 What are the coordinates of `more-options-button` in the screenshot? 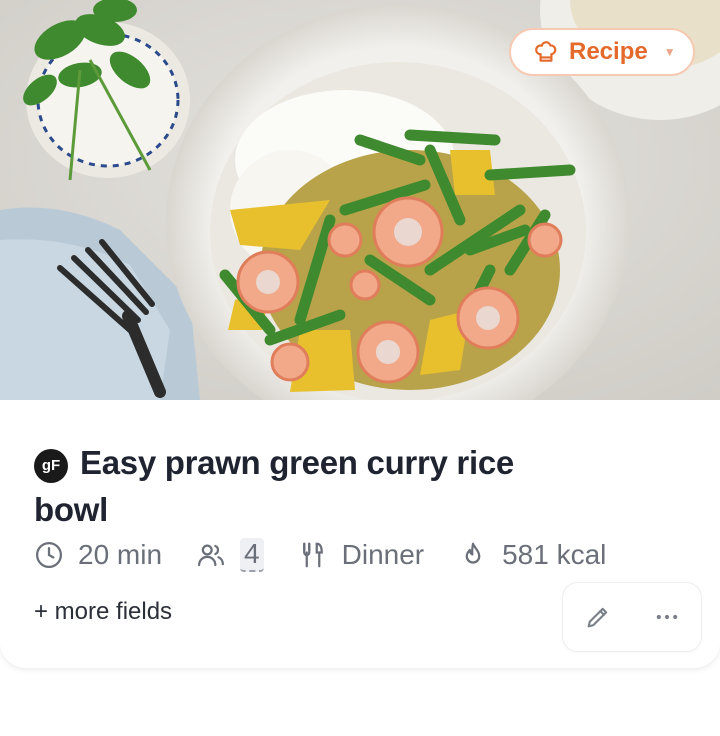 It's located at (667, 617).